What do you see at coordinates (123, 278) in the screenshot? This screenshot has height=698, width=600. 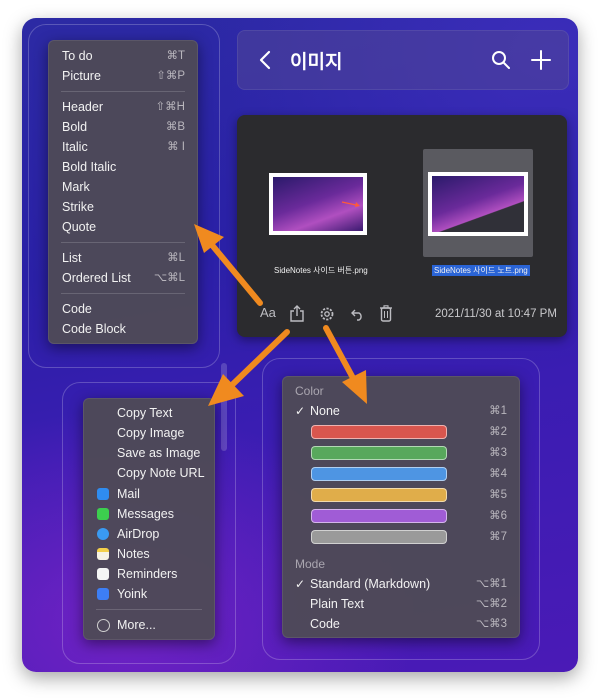 I see `menu-item-ordered-list: Ordered List ⌥⌘L` at bounding box center [123, 278].